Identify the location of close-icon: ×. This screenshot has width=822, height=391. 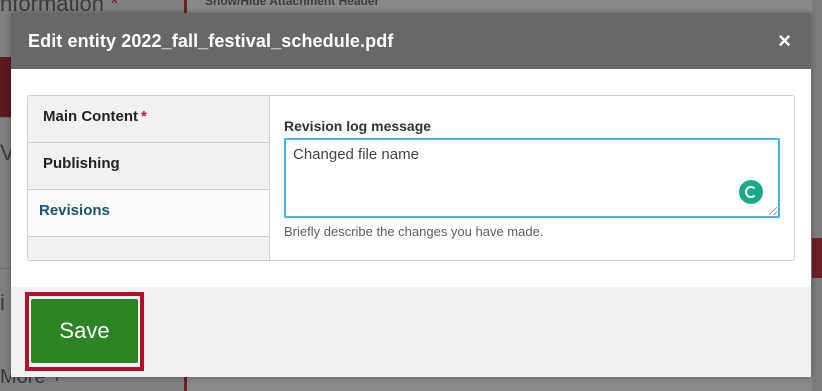
(784, 41).